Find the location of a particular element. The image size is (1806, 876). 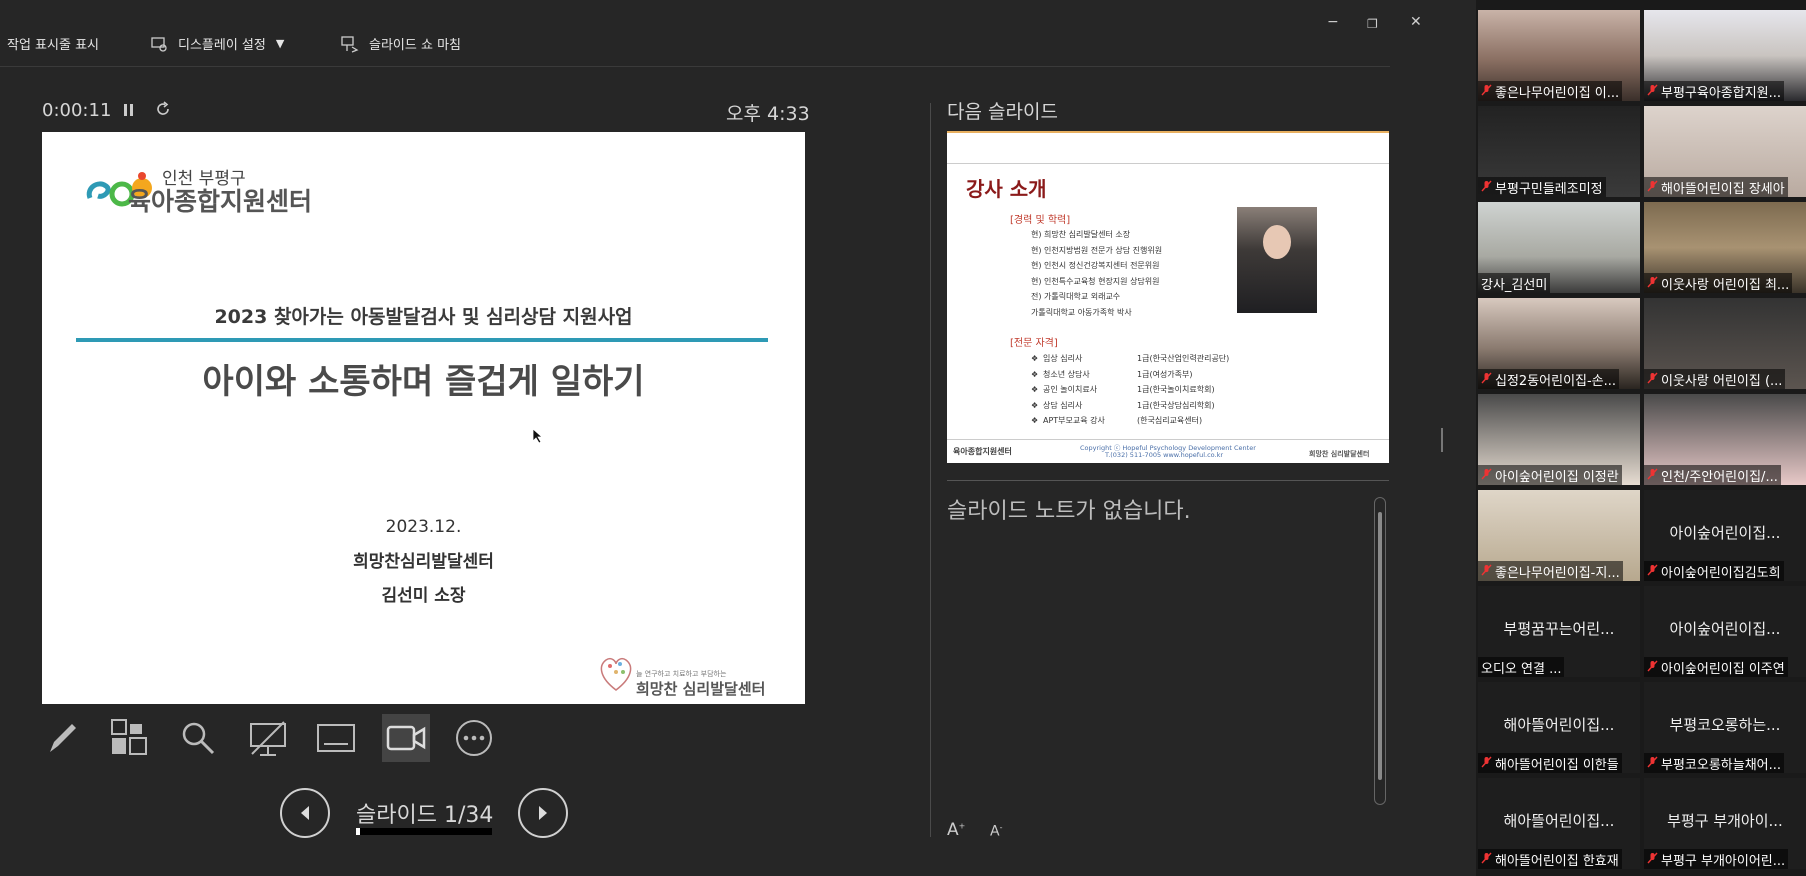

next-slide-button is located at coordinates (543, 813).